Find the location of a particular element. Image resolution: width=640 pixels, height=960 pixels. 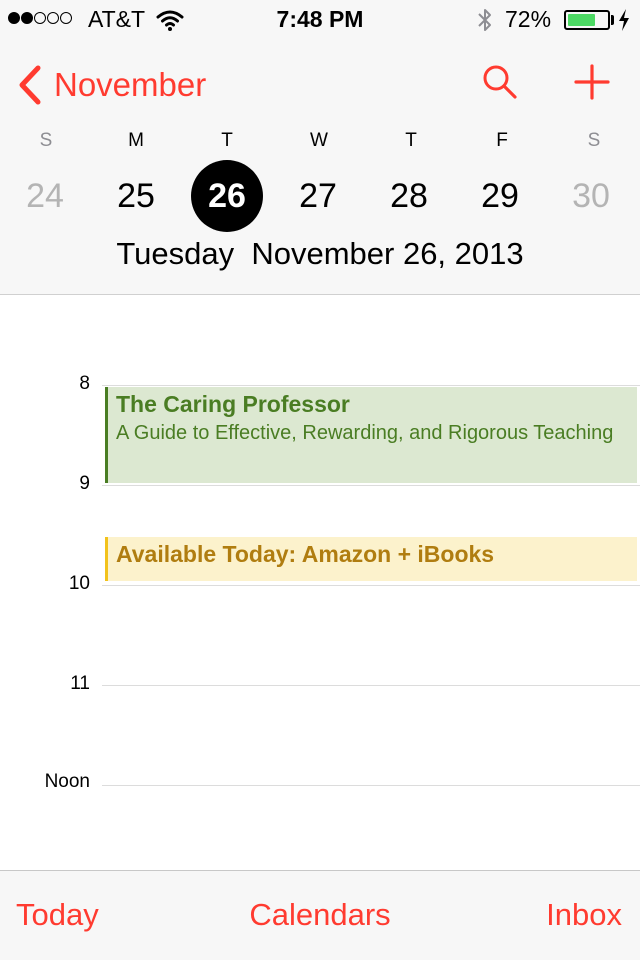

add-event-icon is located at coordinates (592, 82).